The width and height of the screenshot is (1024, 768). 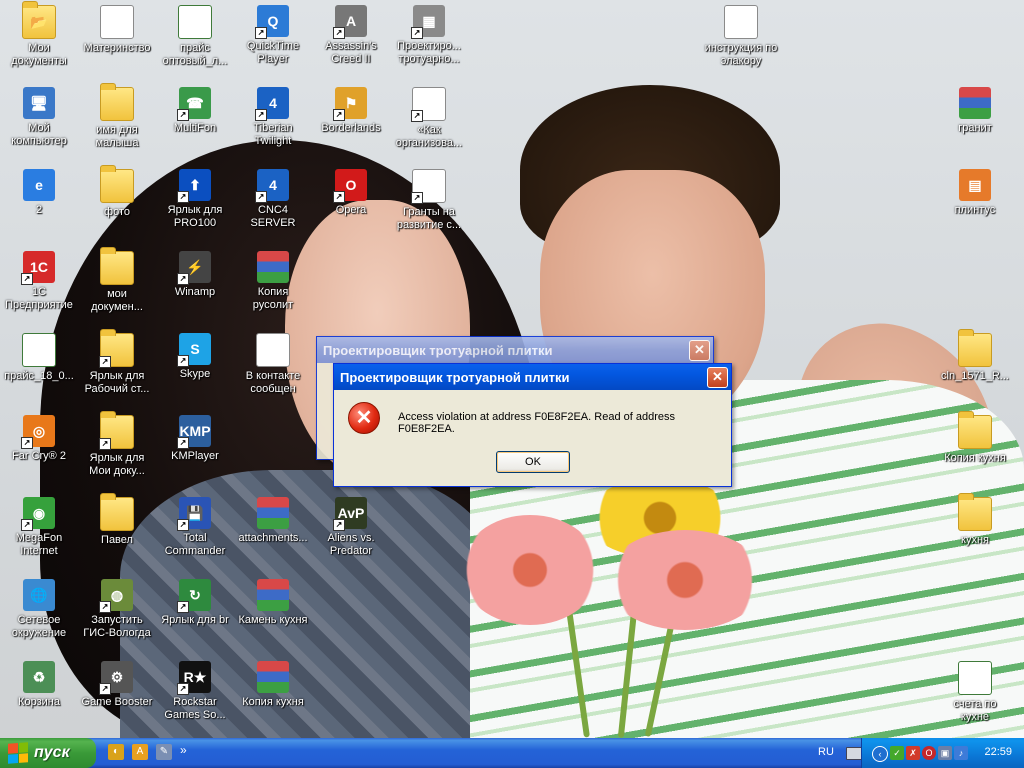 What do you see at coordinates (854, 753) in the screenshot?
I see `keyboard-icon` at bounding box center [854, 753].